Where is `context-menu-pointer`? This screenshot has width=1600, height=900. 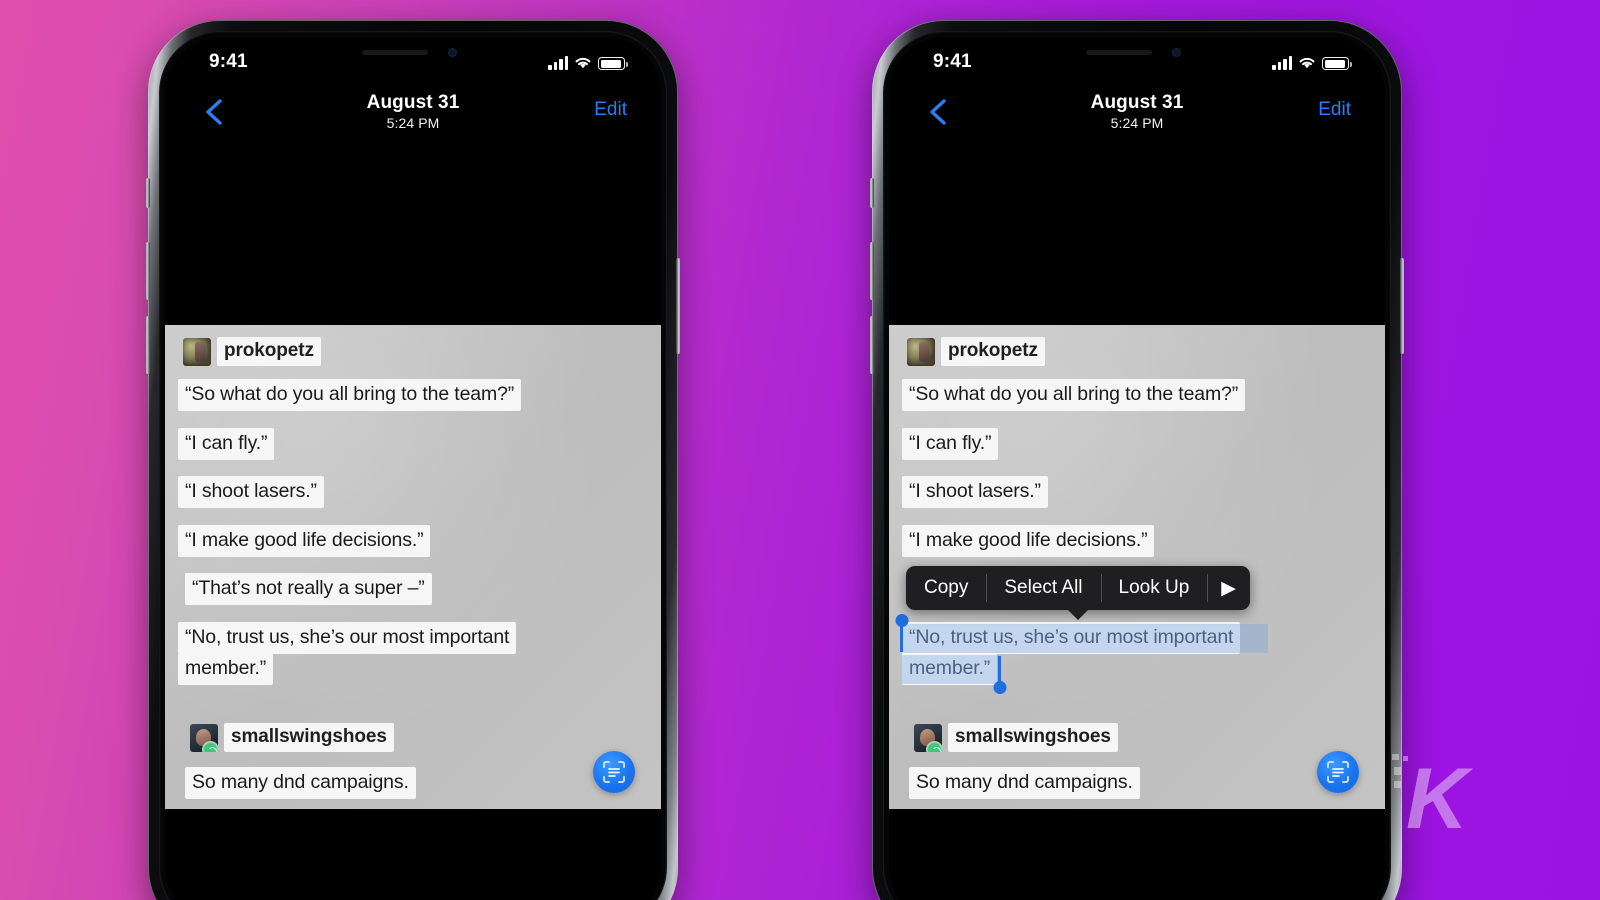
context-menu-pointer is located at coordinates (1077, 614).